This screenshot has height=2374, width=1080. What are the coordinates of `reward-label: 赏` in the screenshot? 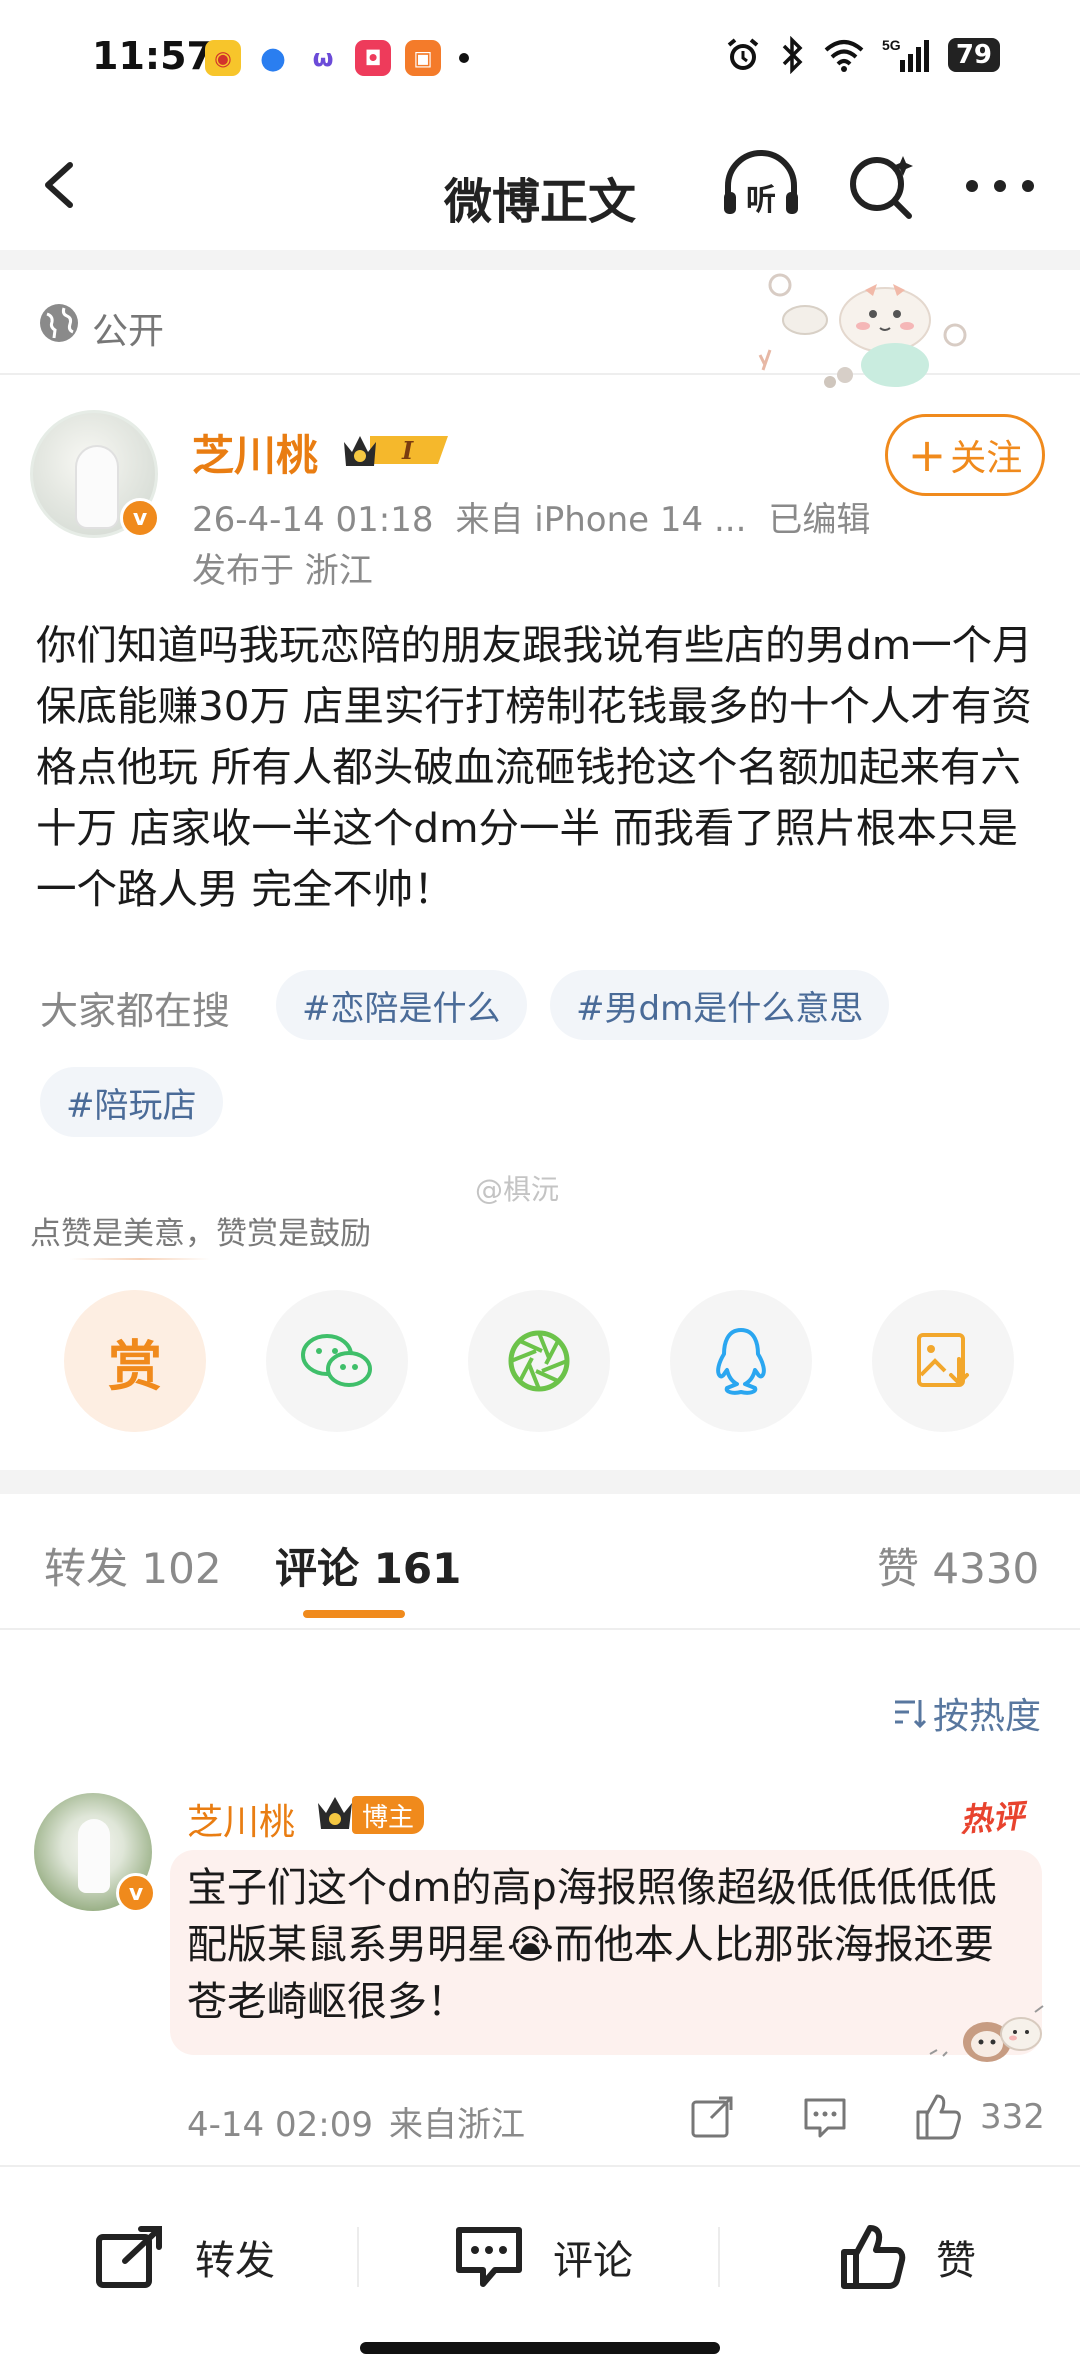 It's located at (135, 1366).